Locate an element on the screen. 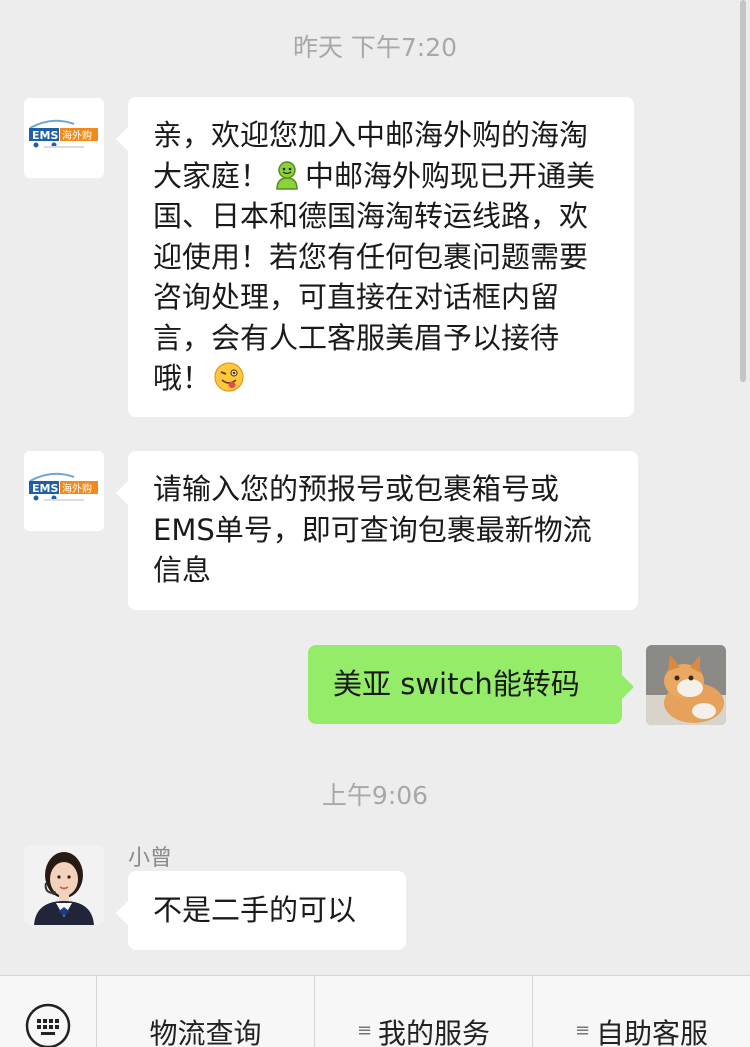  timestamp: 上午9:06 is located at coordinates (375, 795).